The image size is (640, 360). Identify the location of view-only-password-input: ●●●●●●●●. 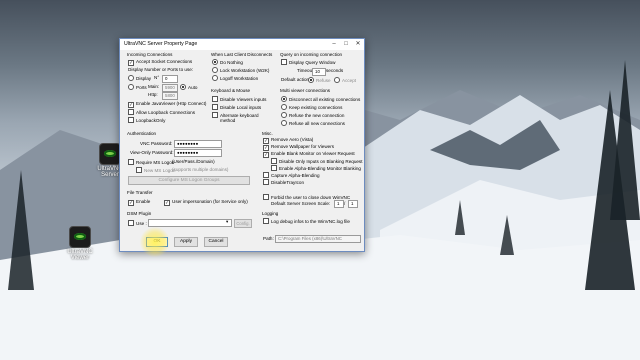
(198, 153).